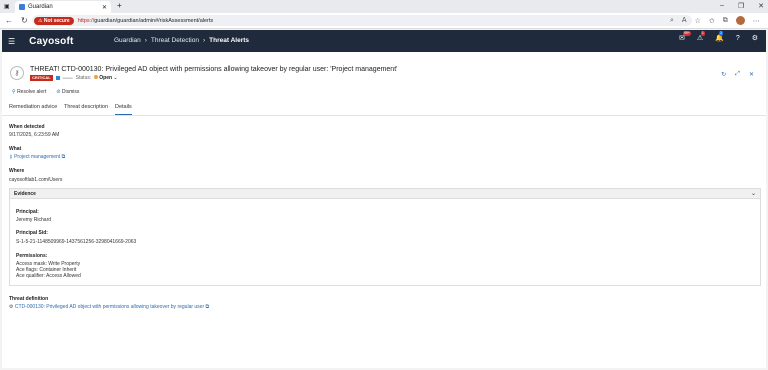  I want to click on what-link: ⚷ Project management ⧉, so click(37, 157).